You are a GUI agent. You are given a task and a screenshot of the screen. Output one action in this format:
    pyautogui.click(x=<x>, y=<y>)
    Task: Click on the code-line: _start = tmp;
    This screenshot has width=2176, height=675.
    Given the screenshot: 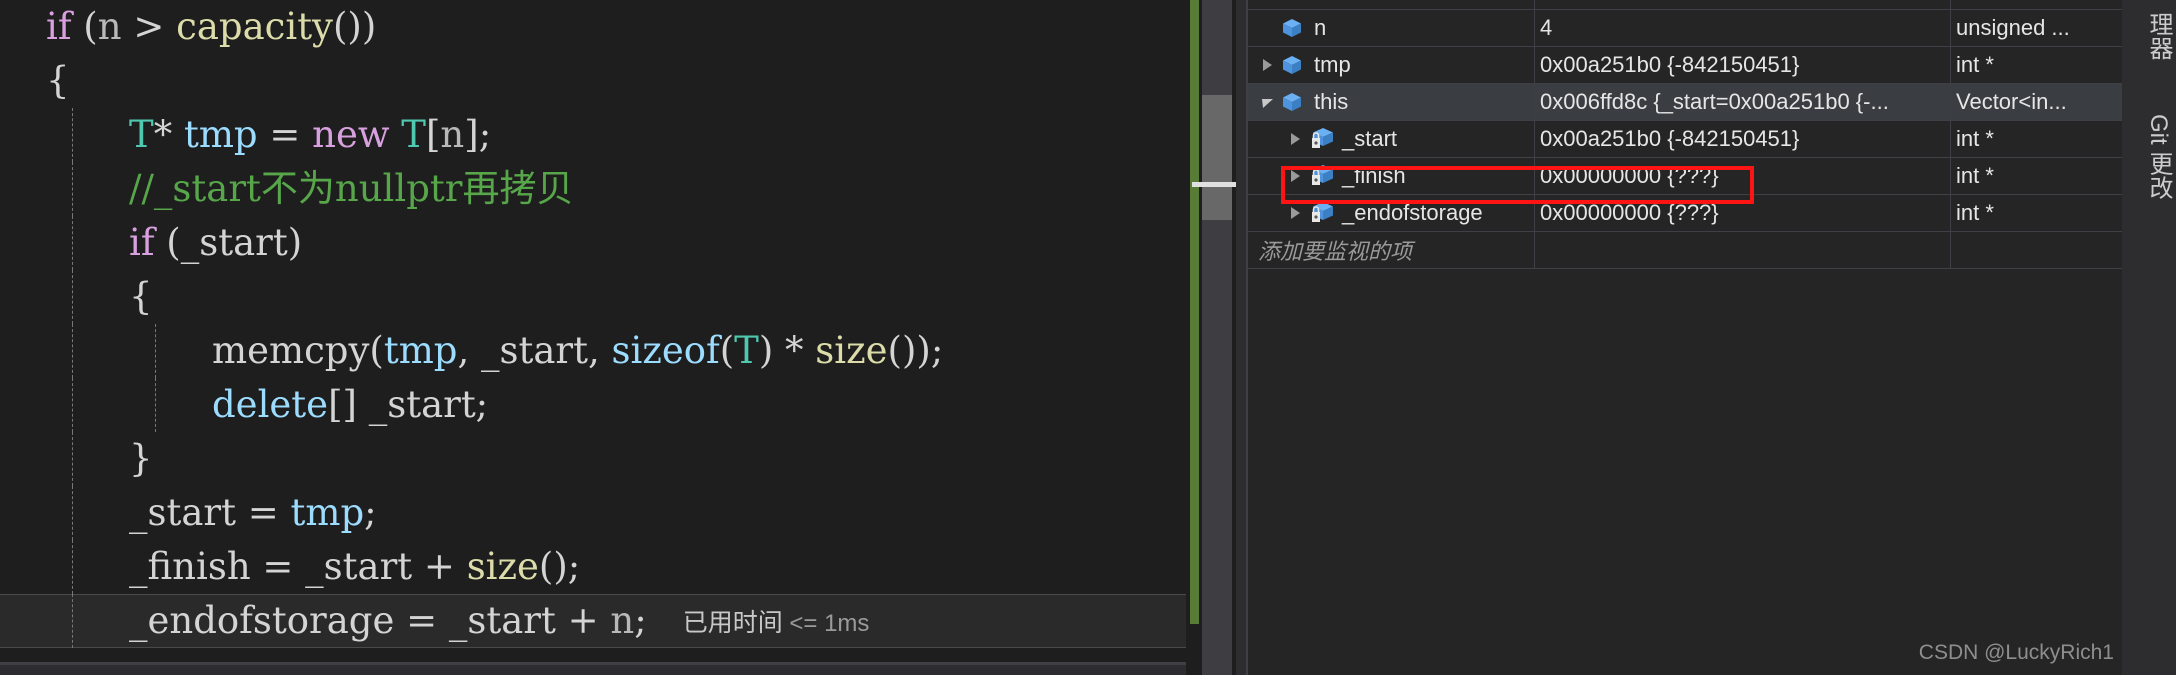 What is the action you would take?
    pyautogui.click(x=593, y=513)
    